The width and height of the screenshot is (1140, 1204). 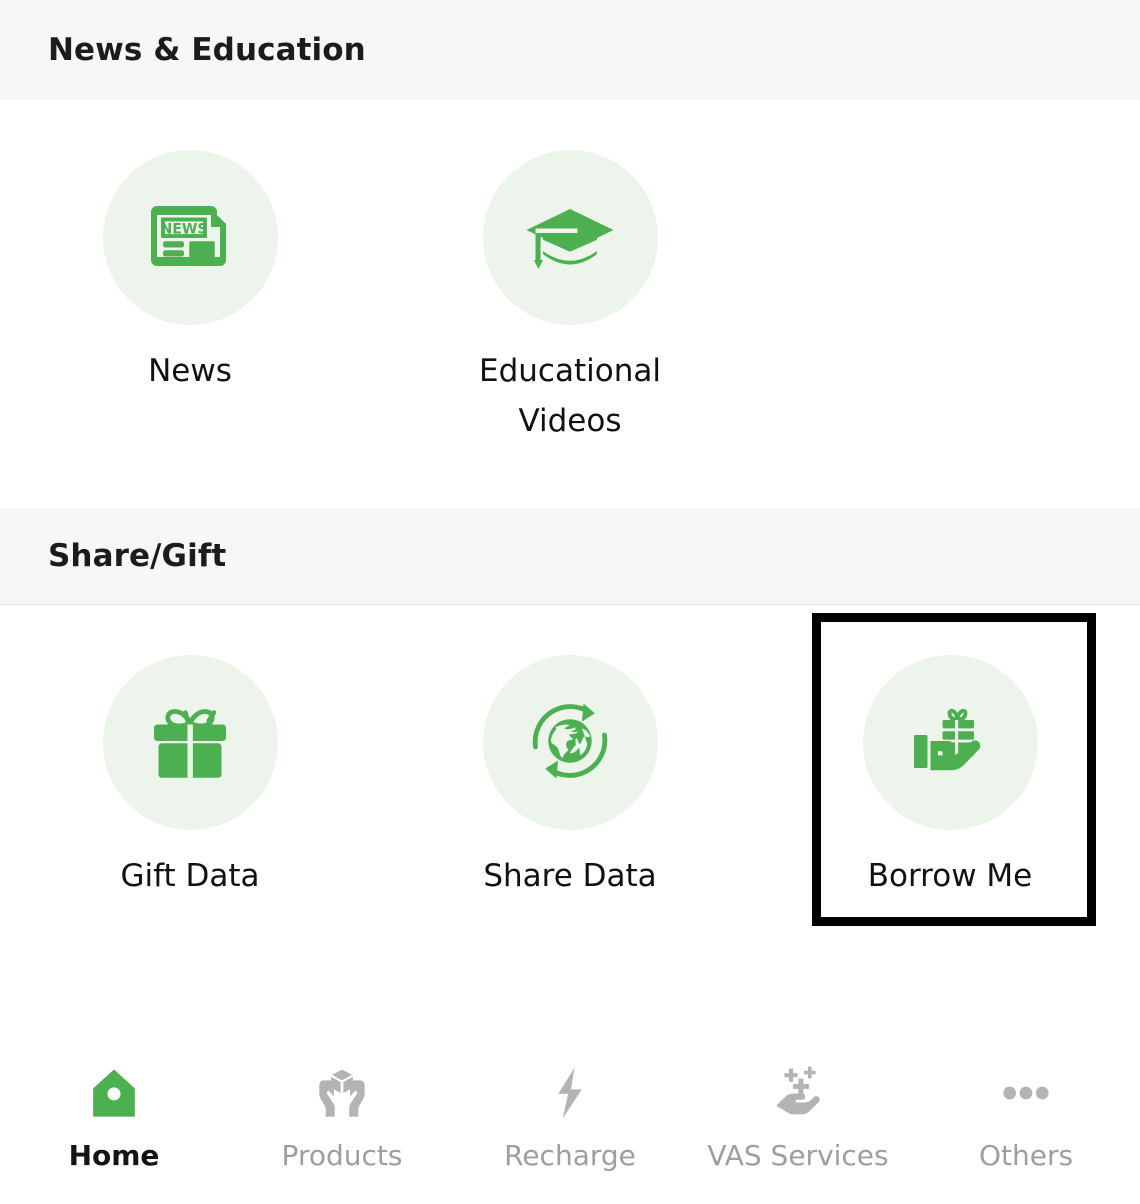 I want to click on nav-item-recharge: Recharge, so click(x=570, y=1115).